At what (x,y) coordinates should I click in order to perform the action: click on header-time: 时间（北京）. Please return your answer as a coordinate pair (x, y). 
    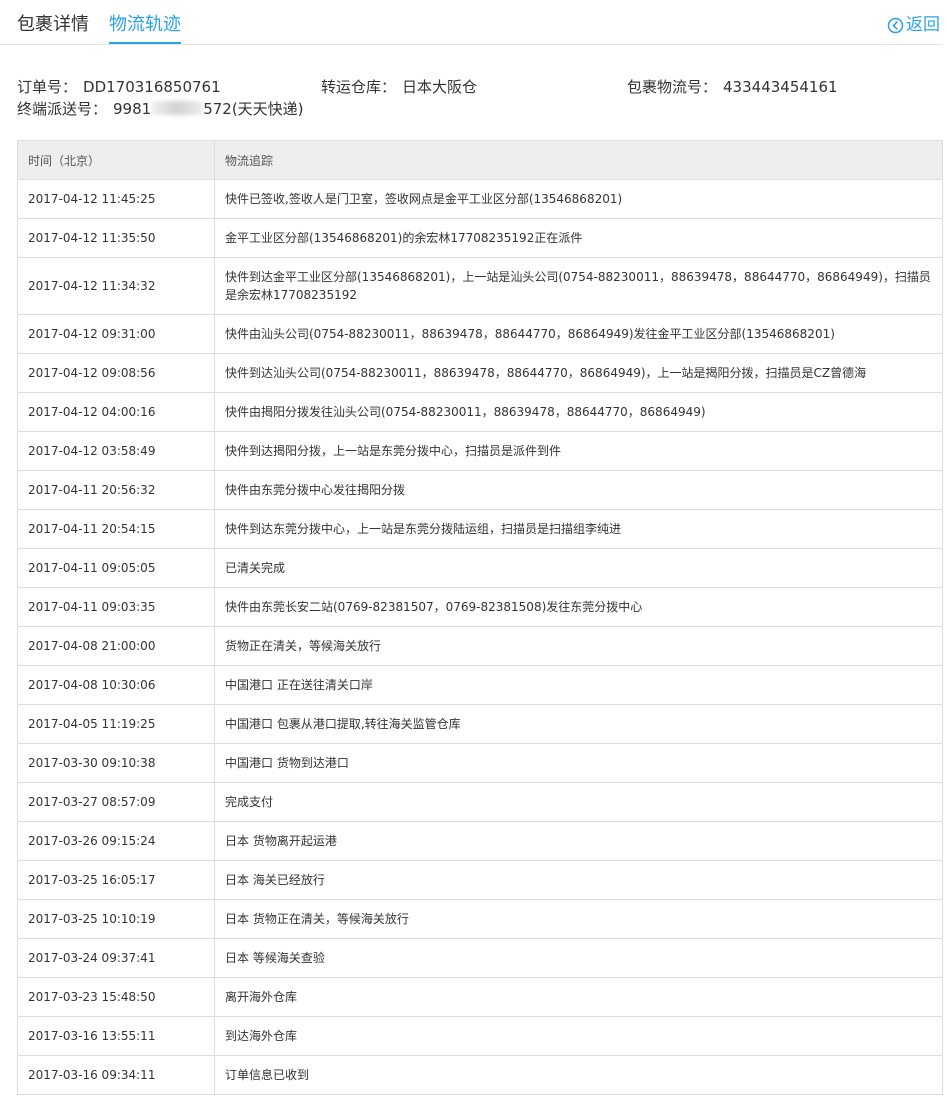
    Looking at the image, I should click on (116, 160).